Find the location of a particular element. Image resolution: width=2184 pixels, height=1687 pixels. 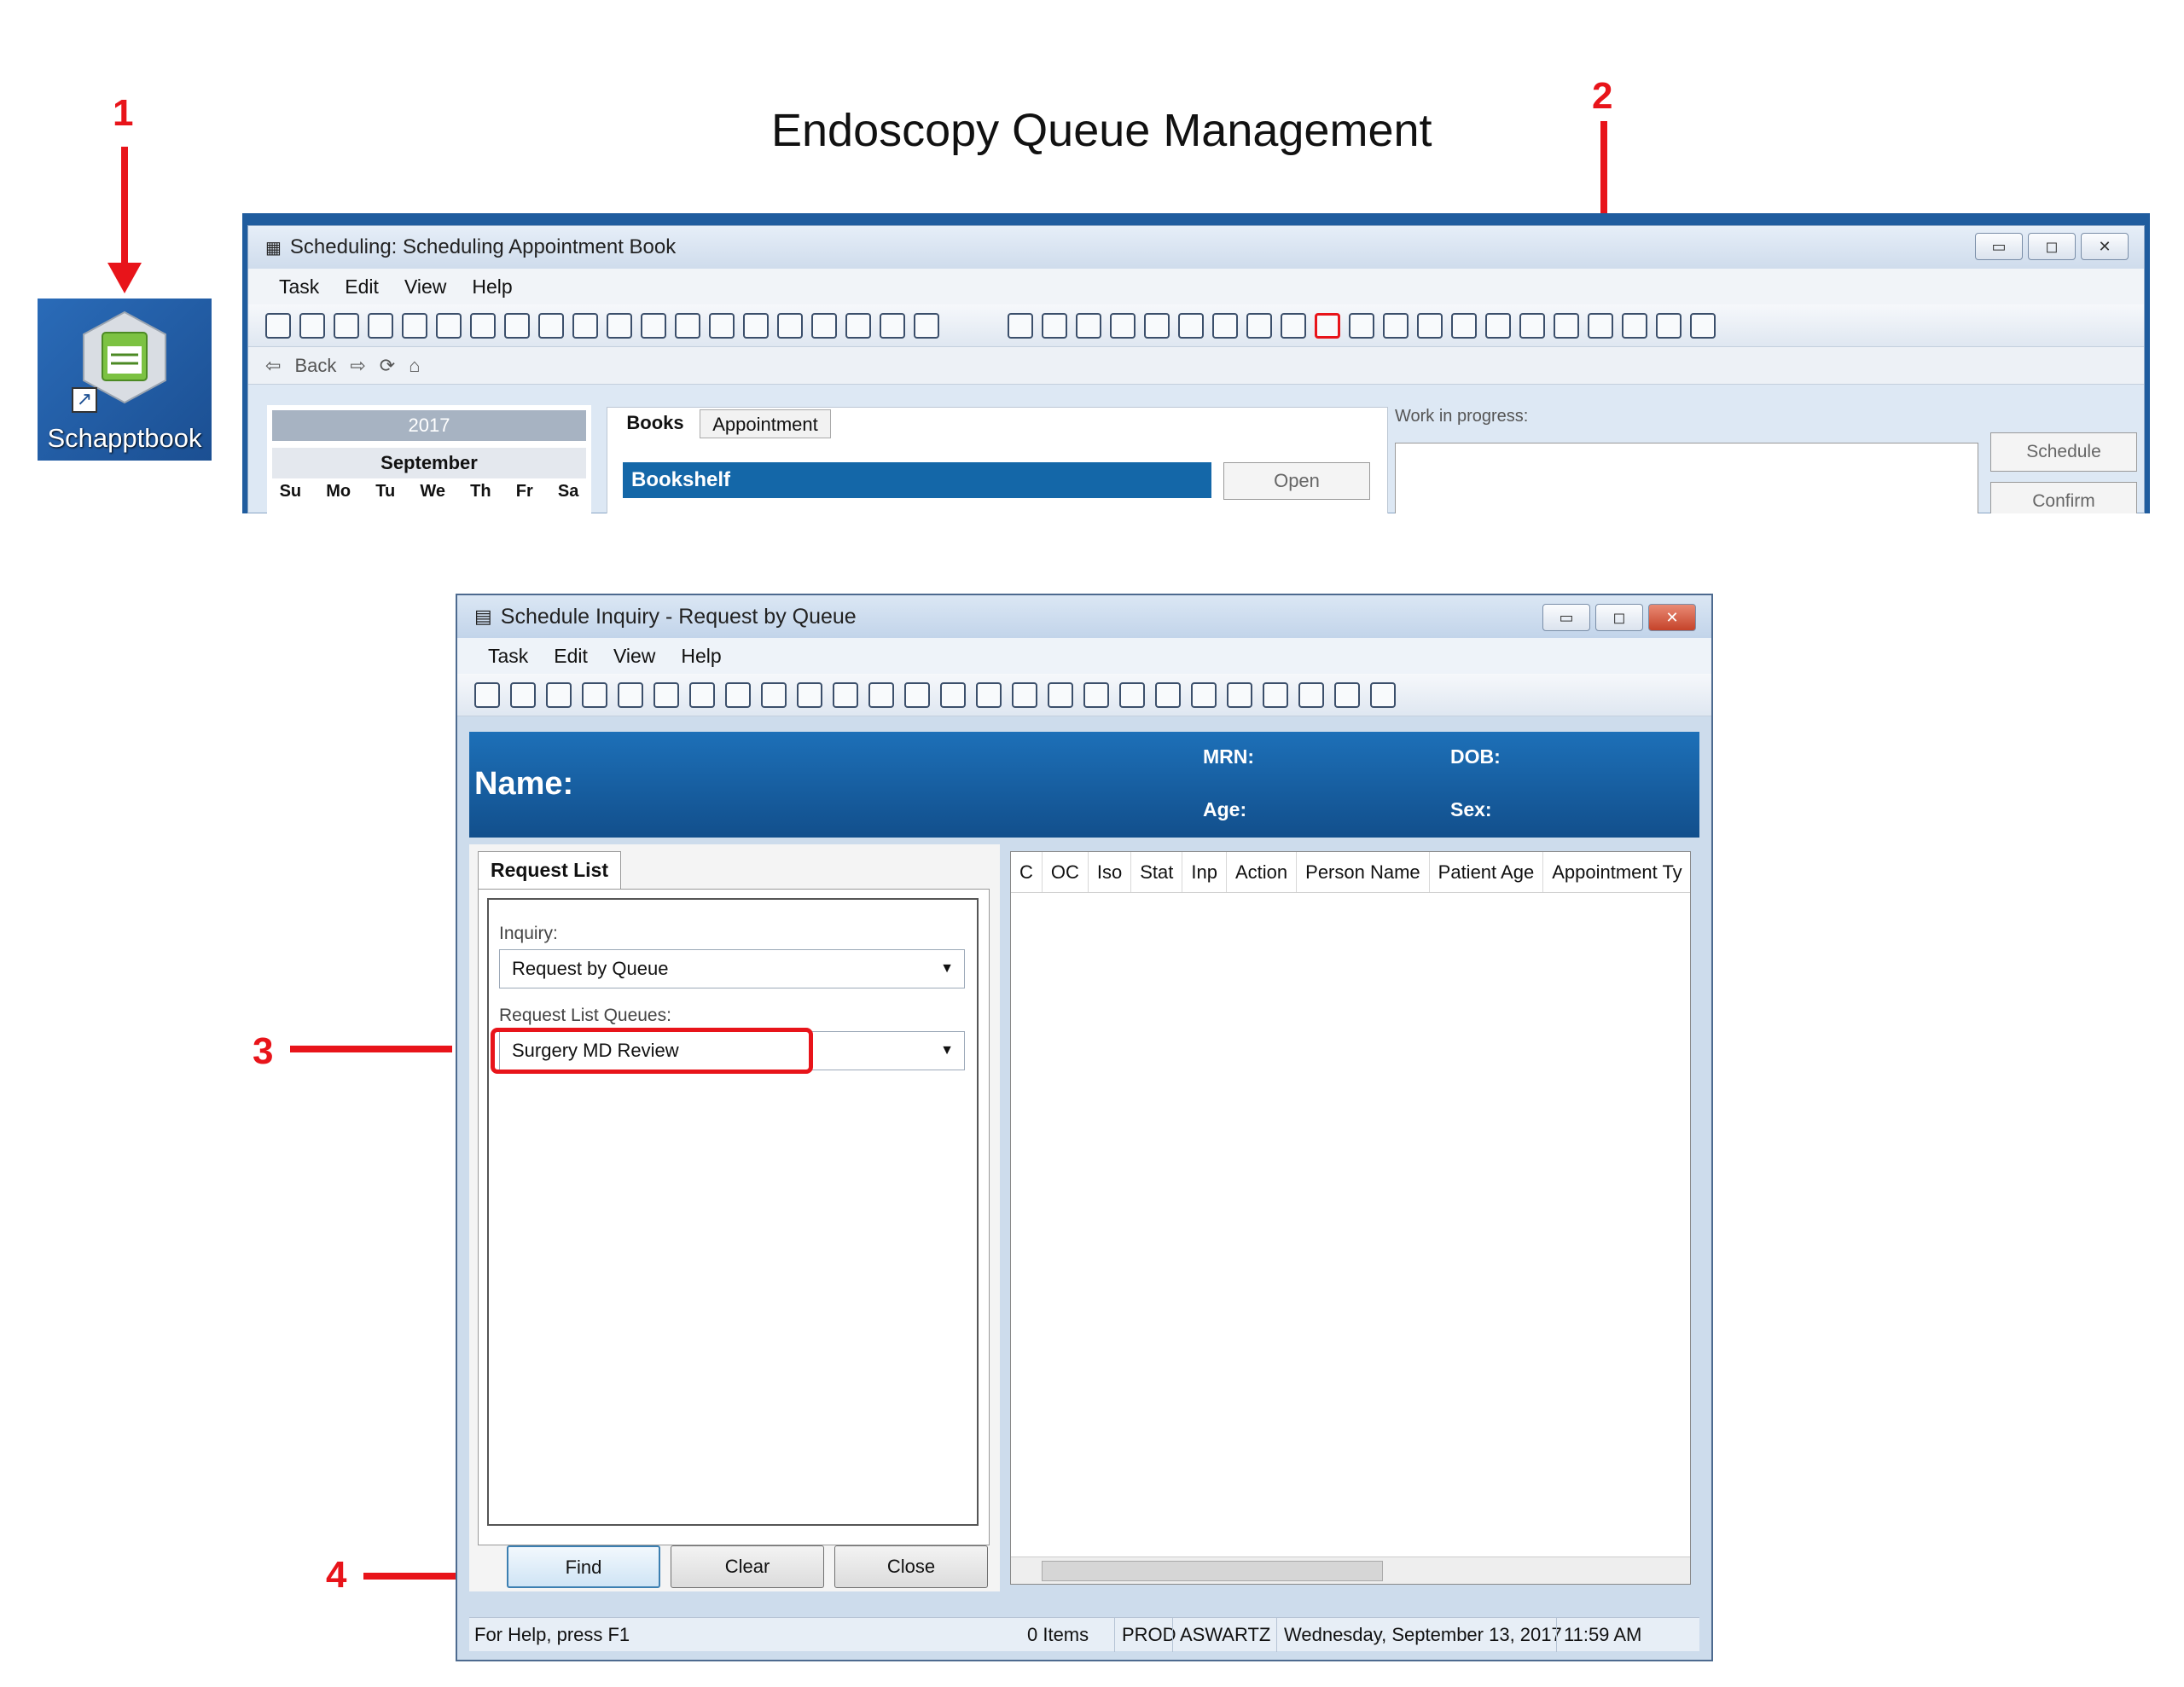

calendar-month: September is located at coordinates (429, 463).